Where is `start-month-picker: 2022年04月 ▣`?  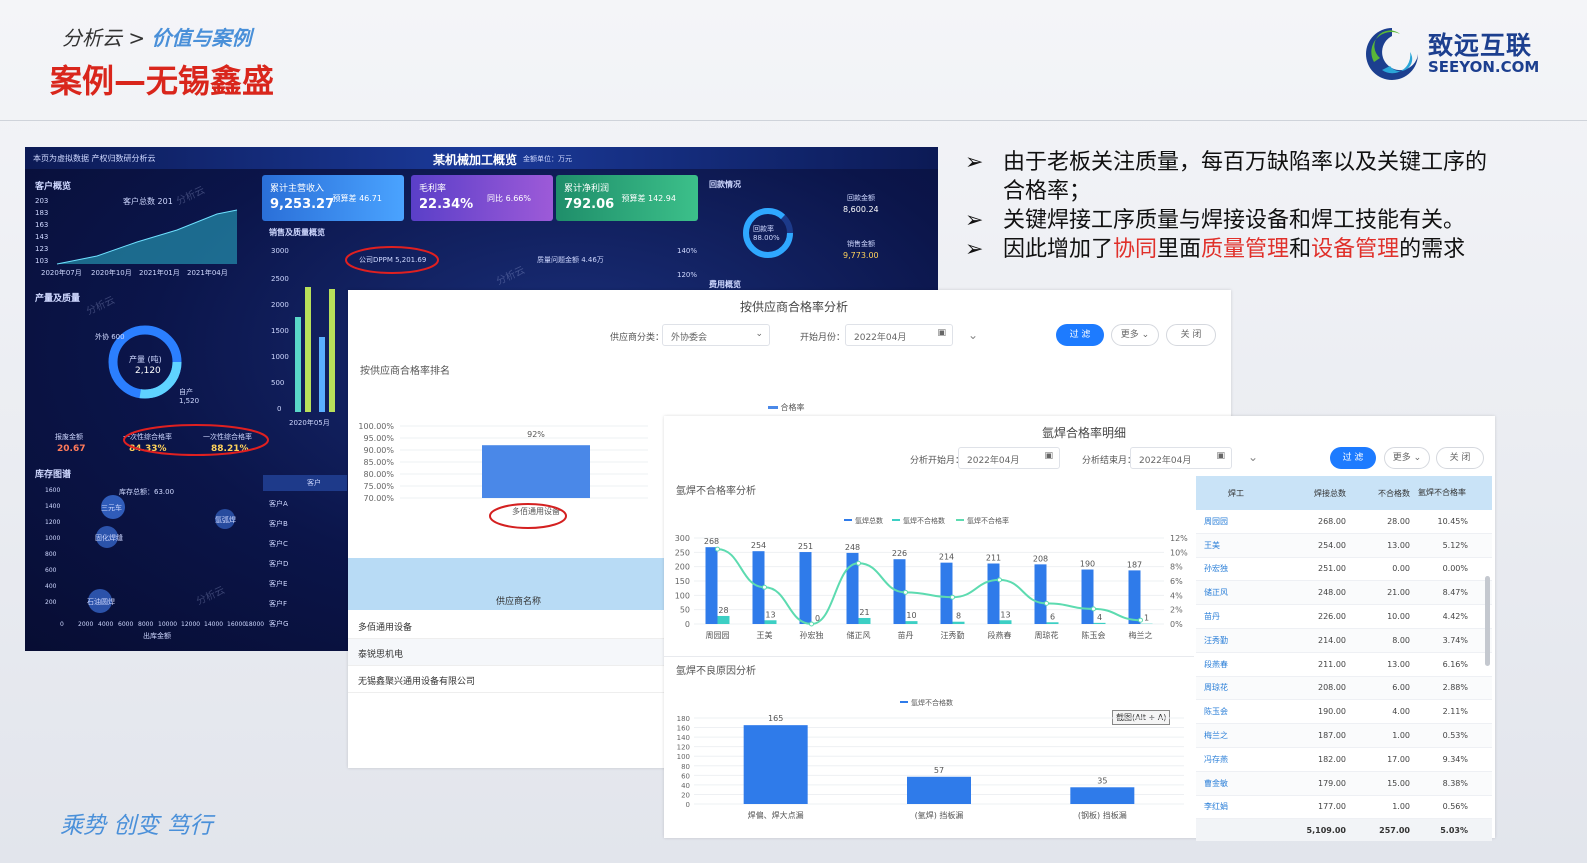 start-month-picker: 2022年04月 ▣ is located at coordinates (899, 335).